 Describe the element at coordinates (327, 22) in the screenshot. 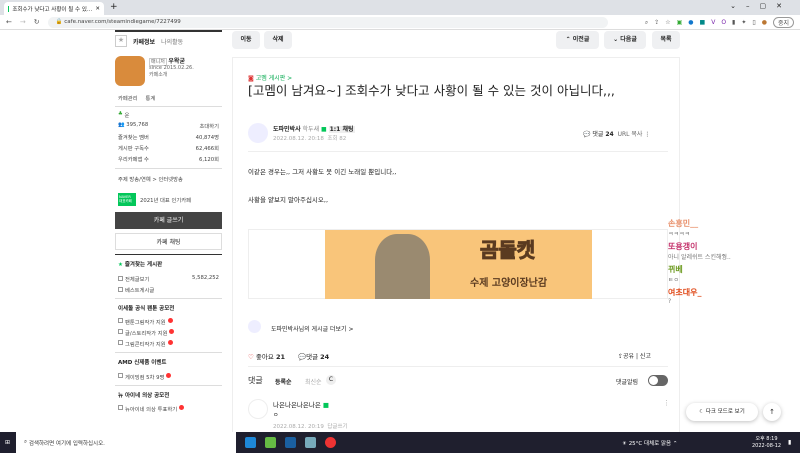

I see `url-input: 🔒 cafe.naver.com/steamindiegame/7227499` at that location.